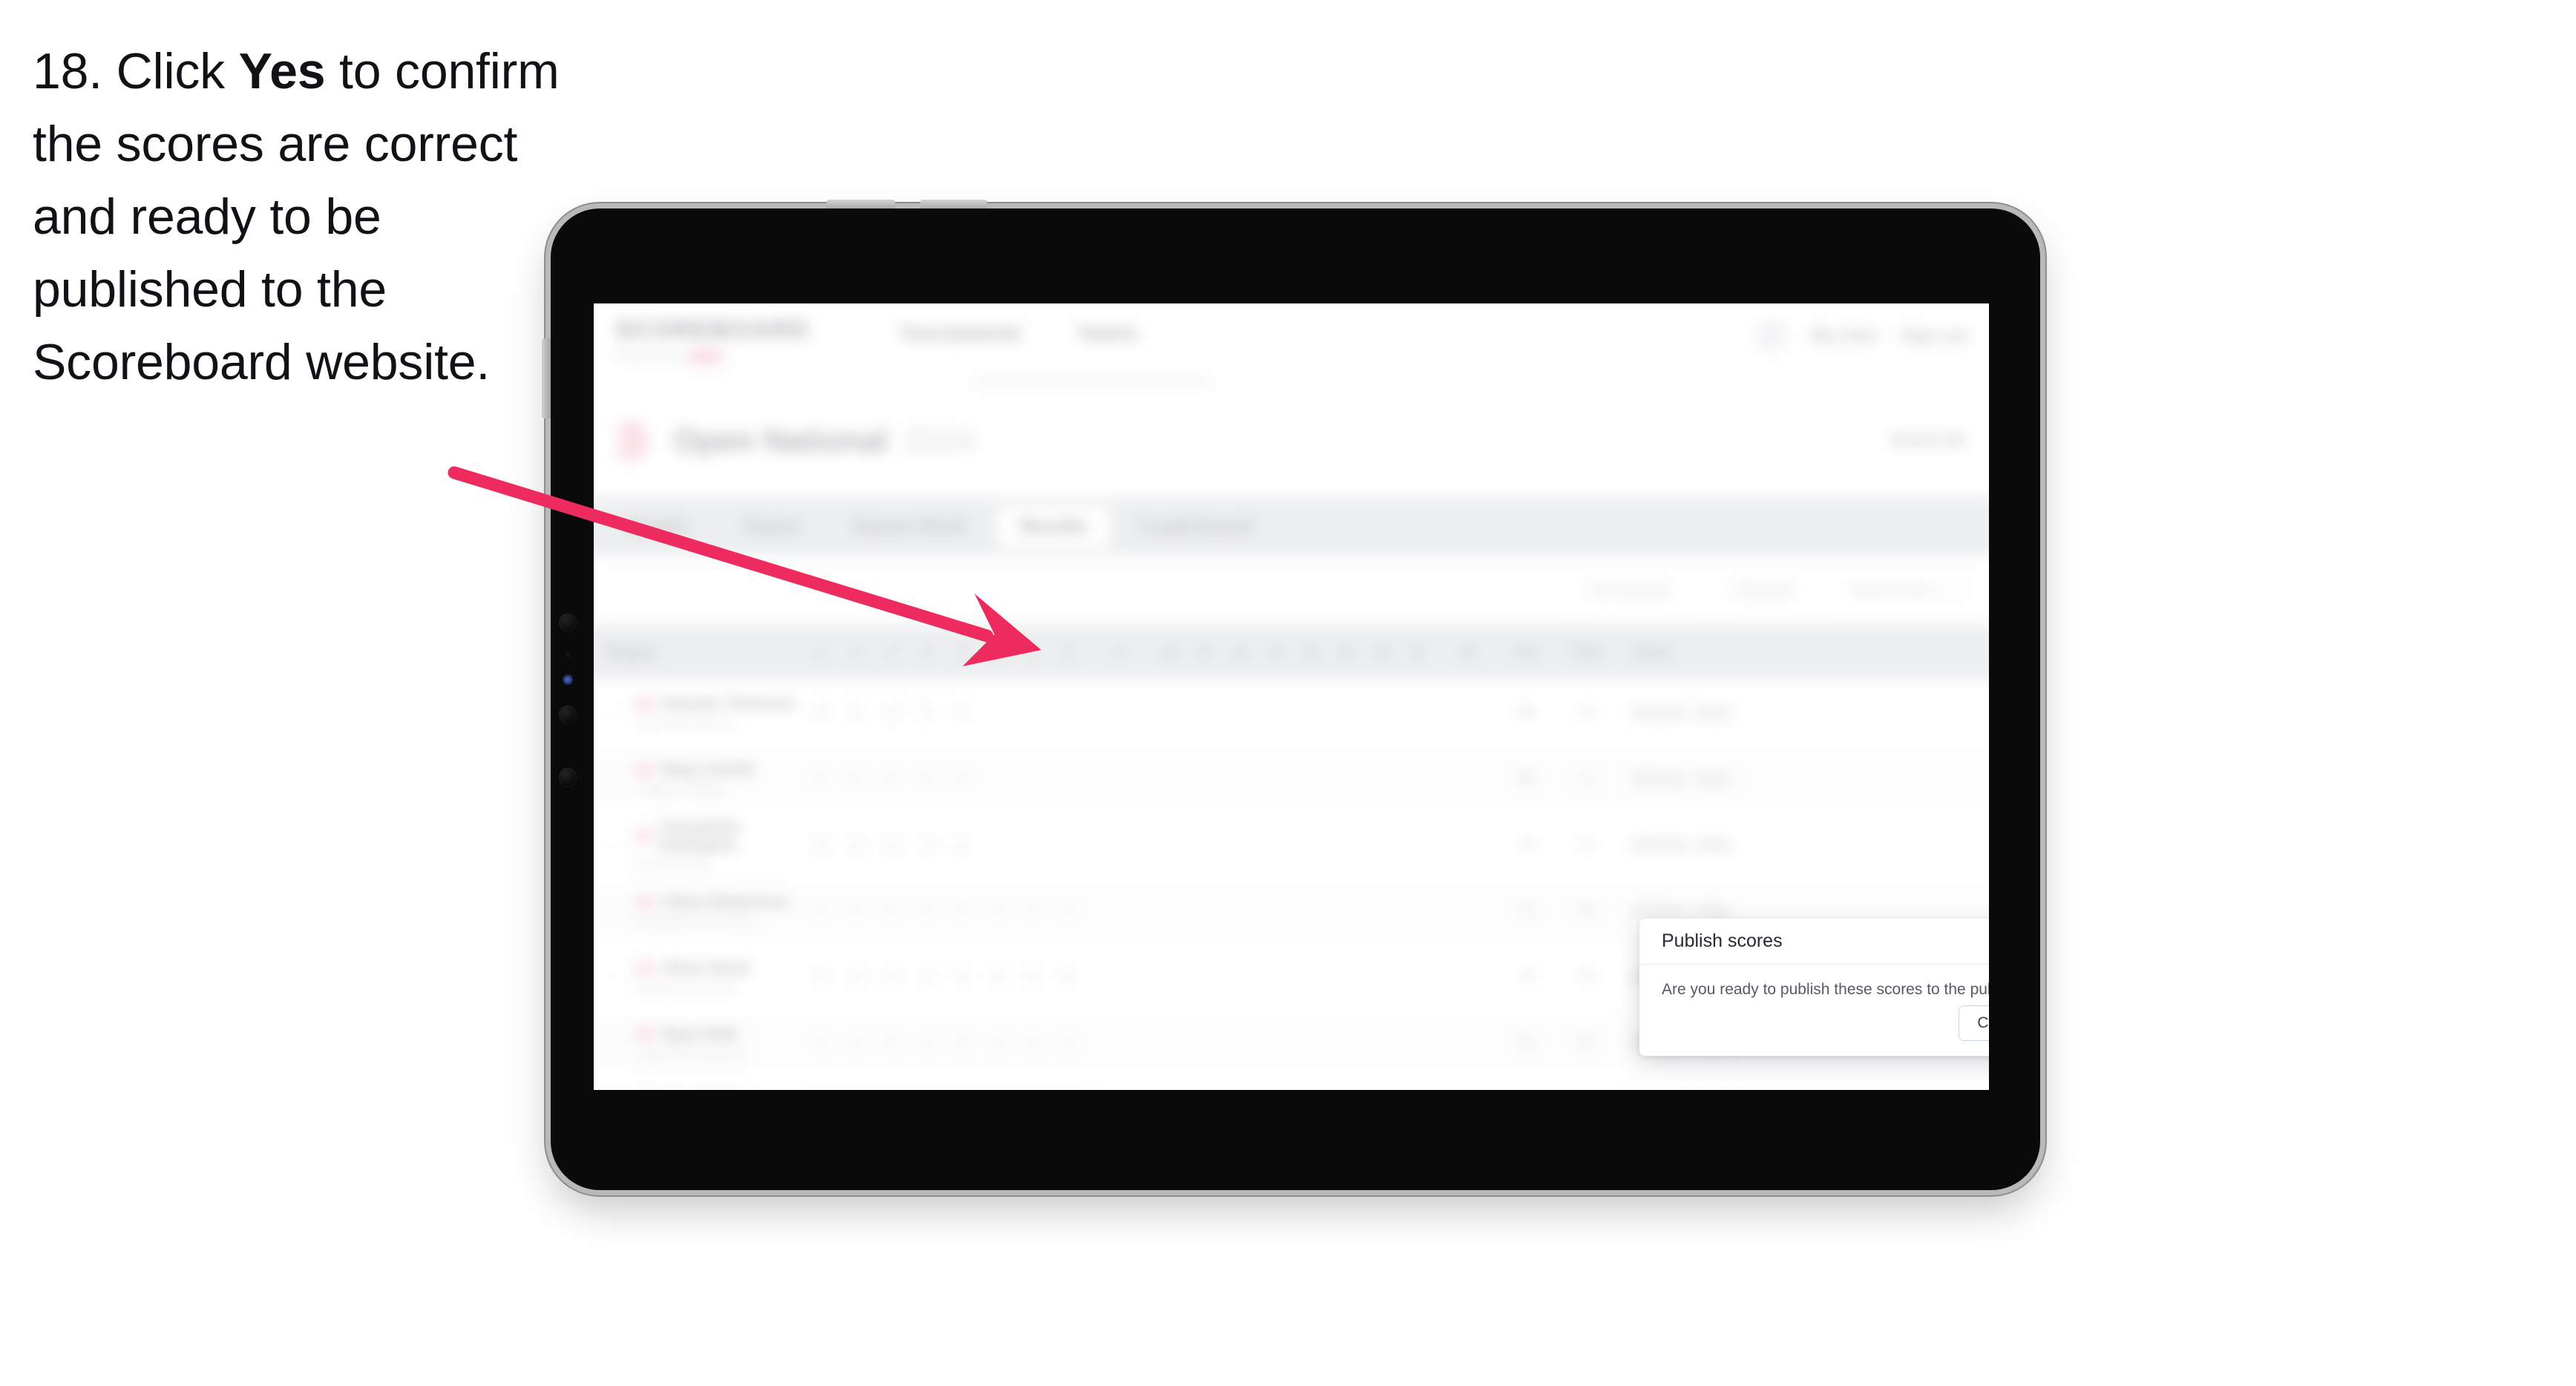 The height and width of the screenshot is (1386, 2576). What do you see at coordinates (1197, 526) in the screenshot?
I see `tab-leaderboard: Leaderboard` at bounding box center [1197, 526].